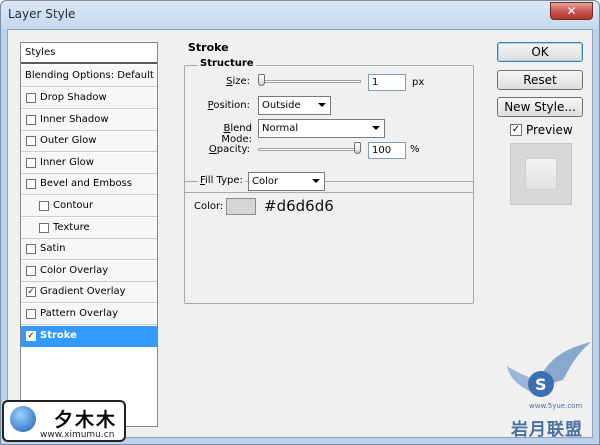 The image size is (600, 445). I want to click on preview-checkbox: ✓, so click(516, 130).